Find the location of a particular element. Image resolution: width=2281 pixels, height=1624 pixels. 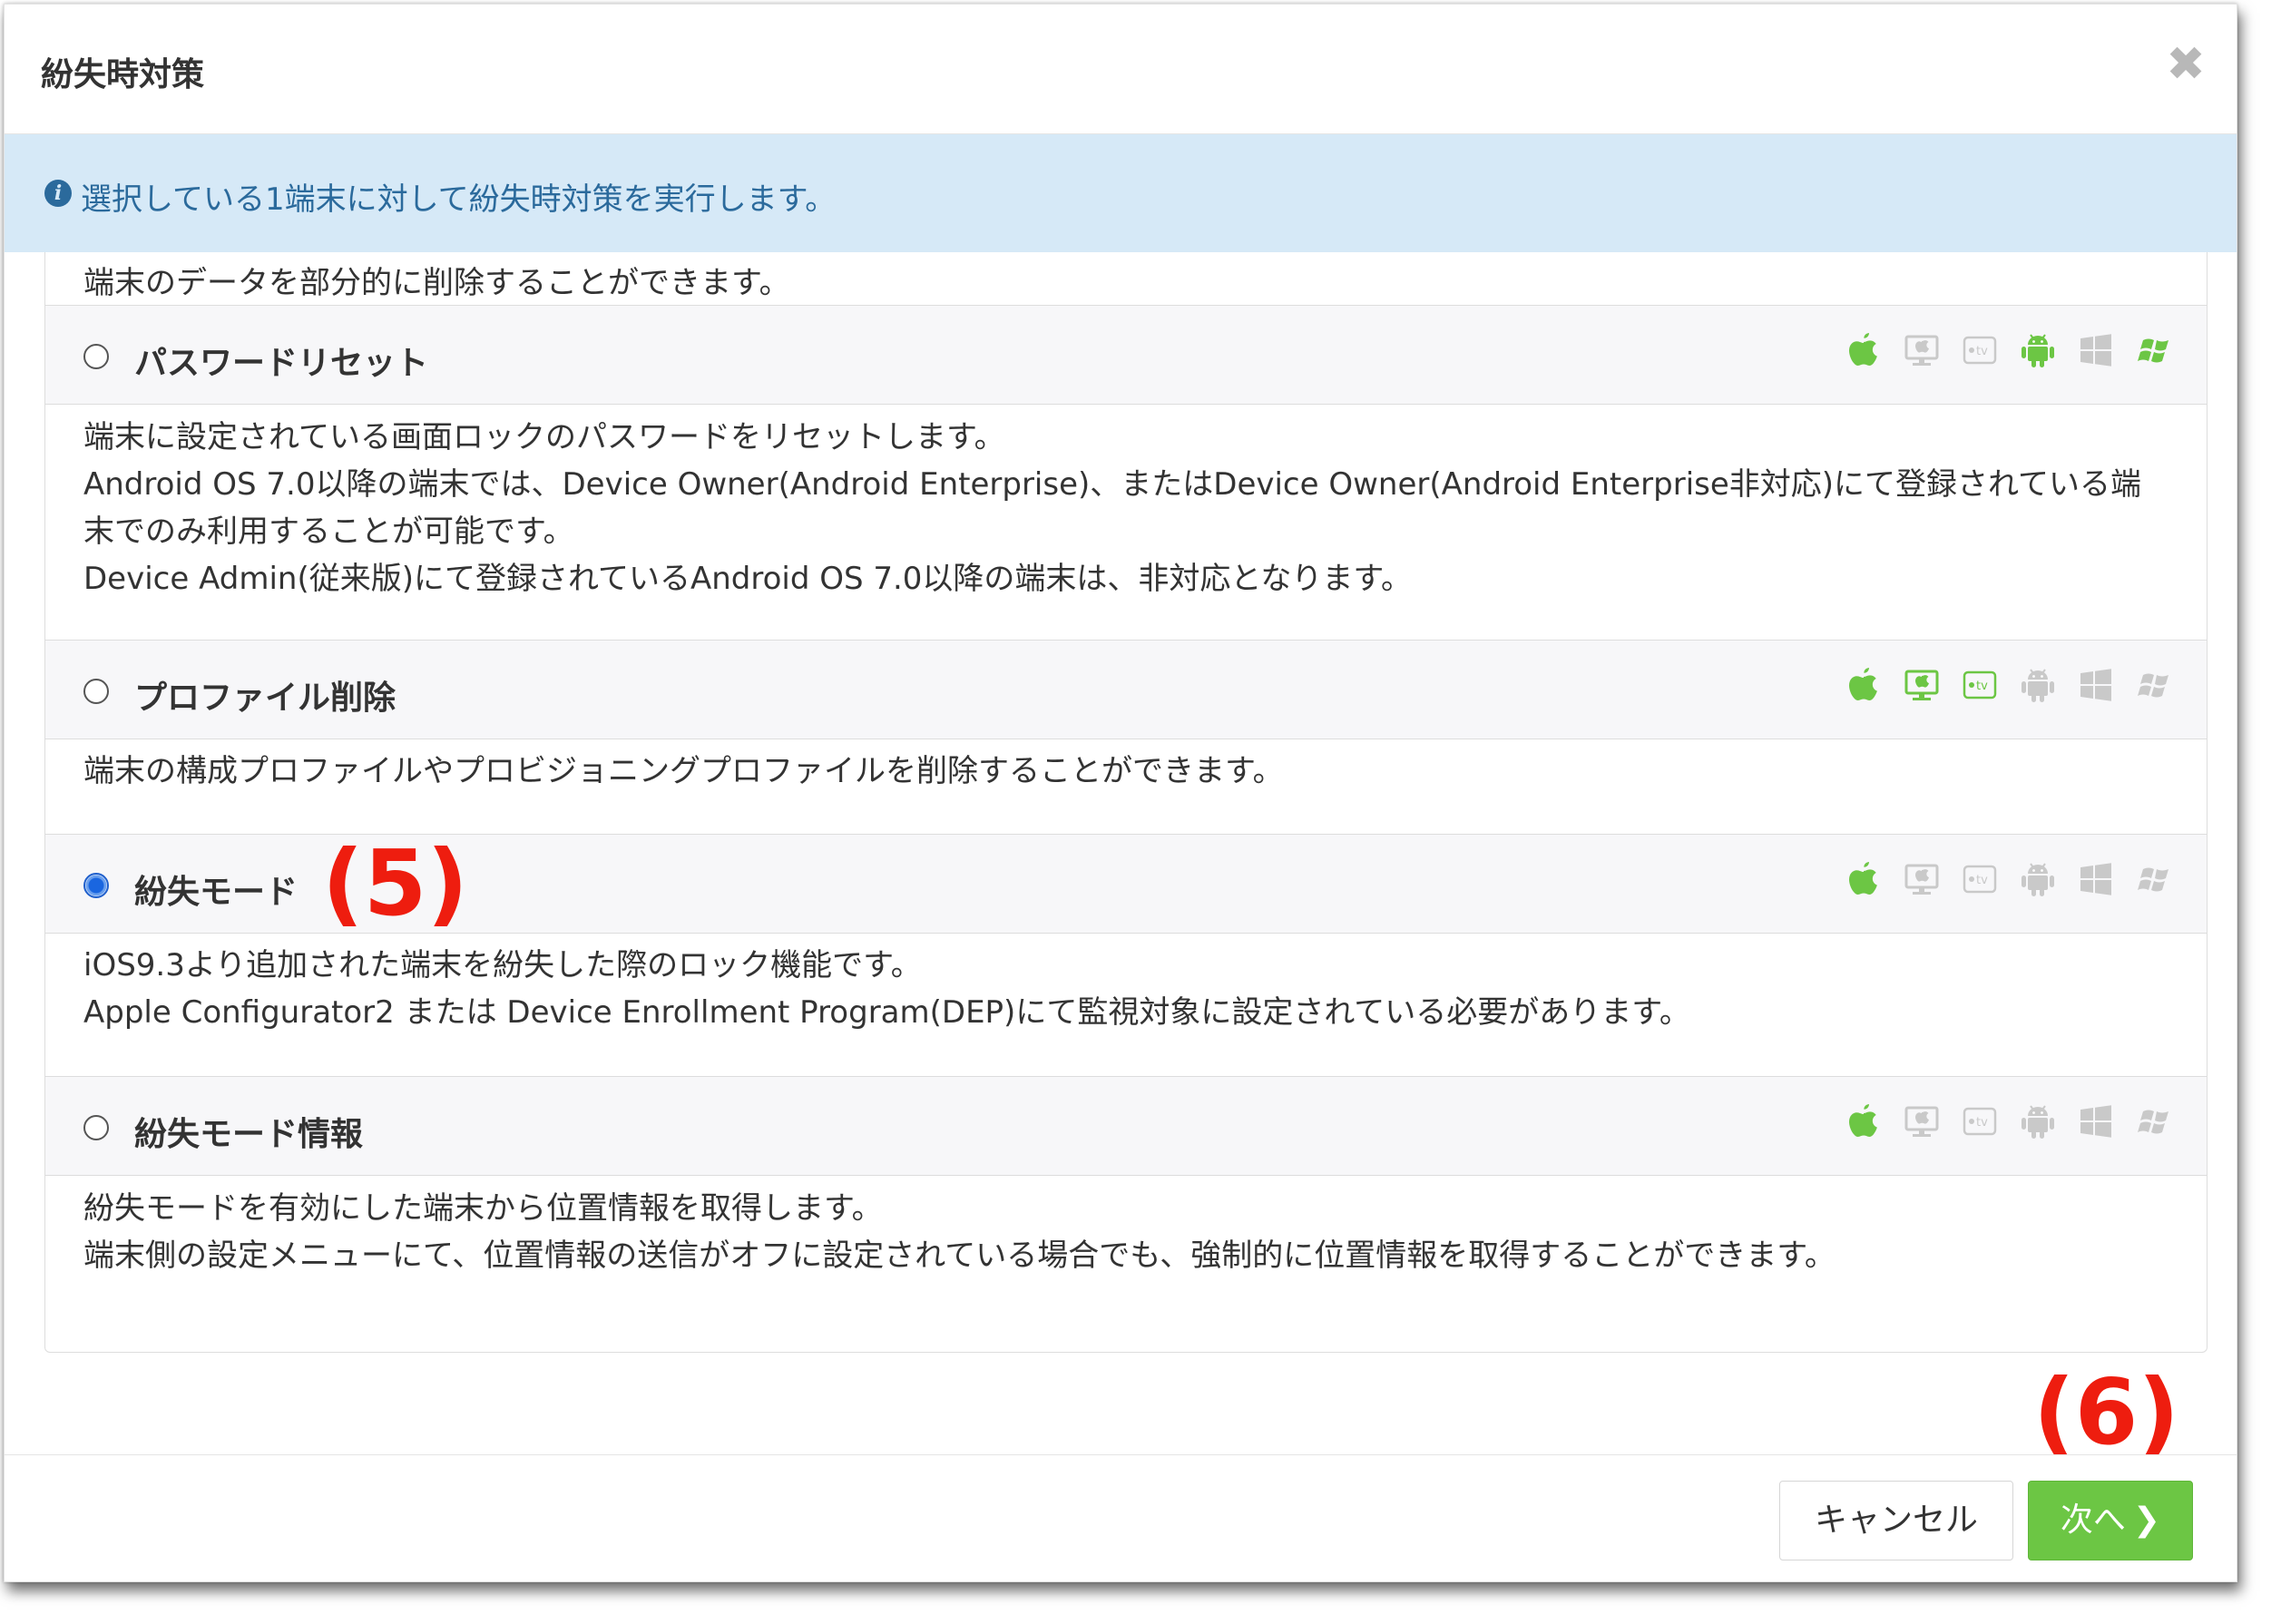

annotation-step-6: (6) is located at coordinates (2106, 1412).